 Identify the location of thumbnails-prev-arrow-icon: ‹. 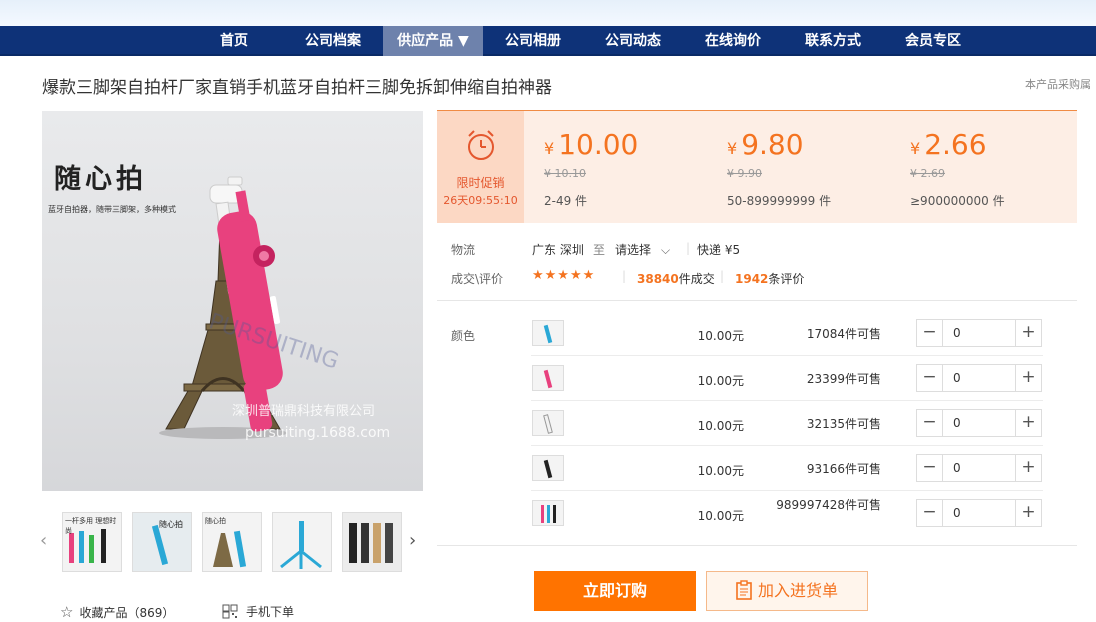
(43, 540).